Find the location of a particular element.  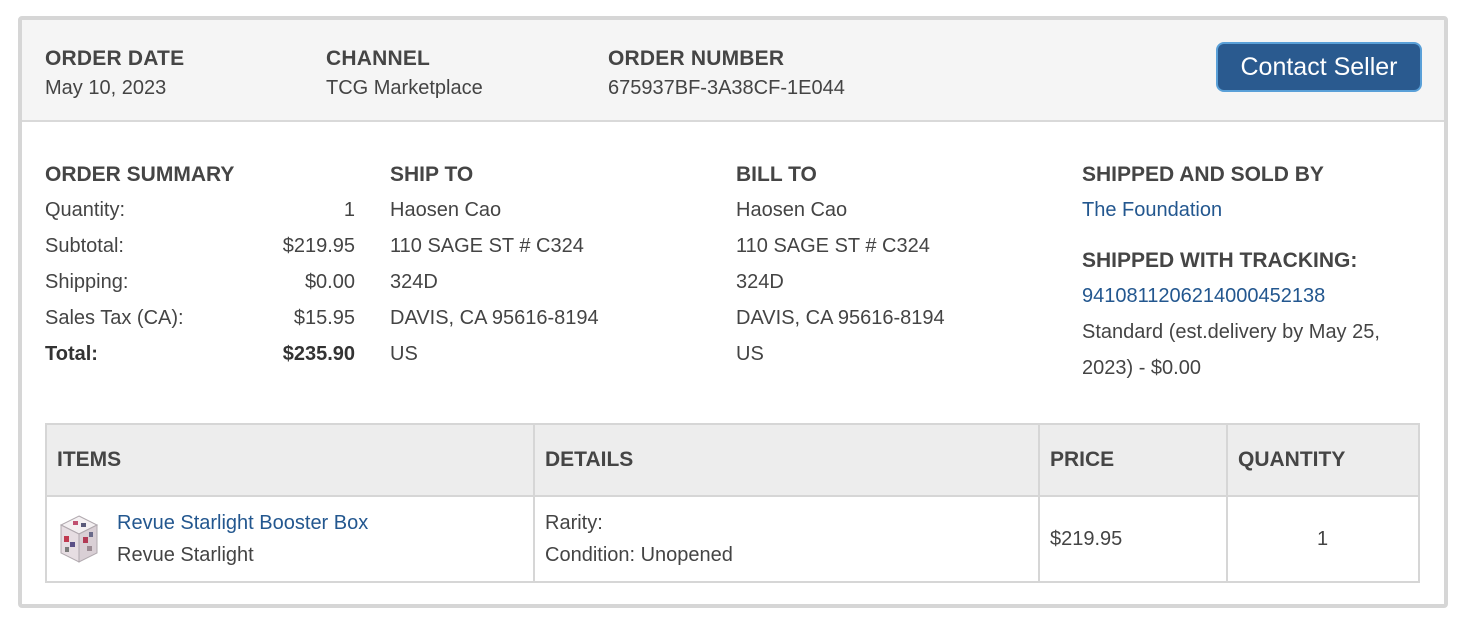

items-table-header: ITEMS DETAILS PRICE QUANTITY is located at coordinates (732, 460).